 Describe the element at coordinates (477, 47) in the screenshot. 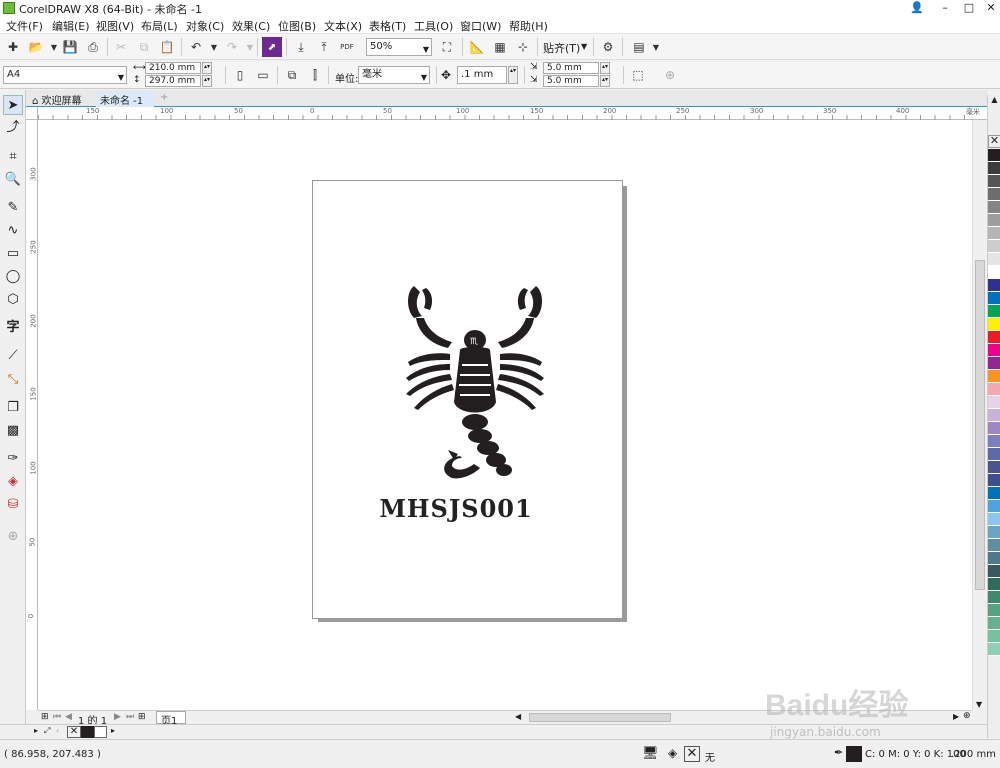

I see `show-rulers-icon: 📐` at that location.